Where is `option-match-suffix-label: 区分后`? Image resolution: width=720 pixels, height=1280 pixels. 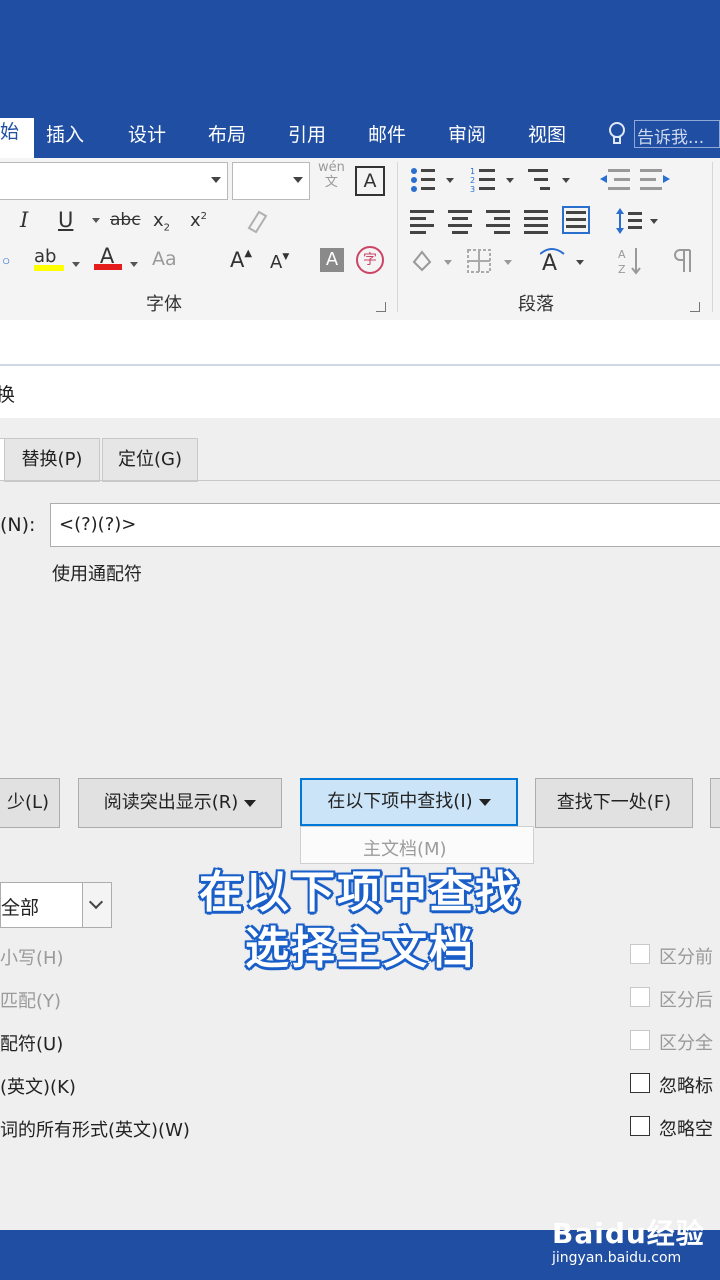 option-match-suffix-label: 区分后 is located at coordinates (686, 1000).